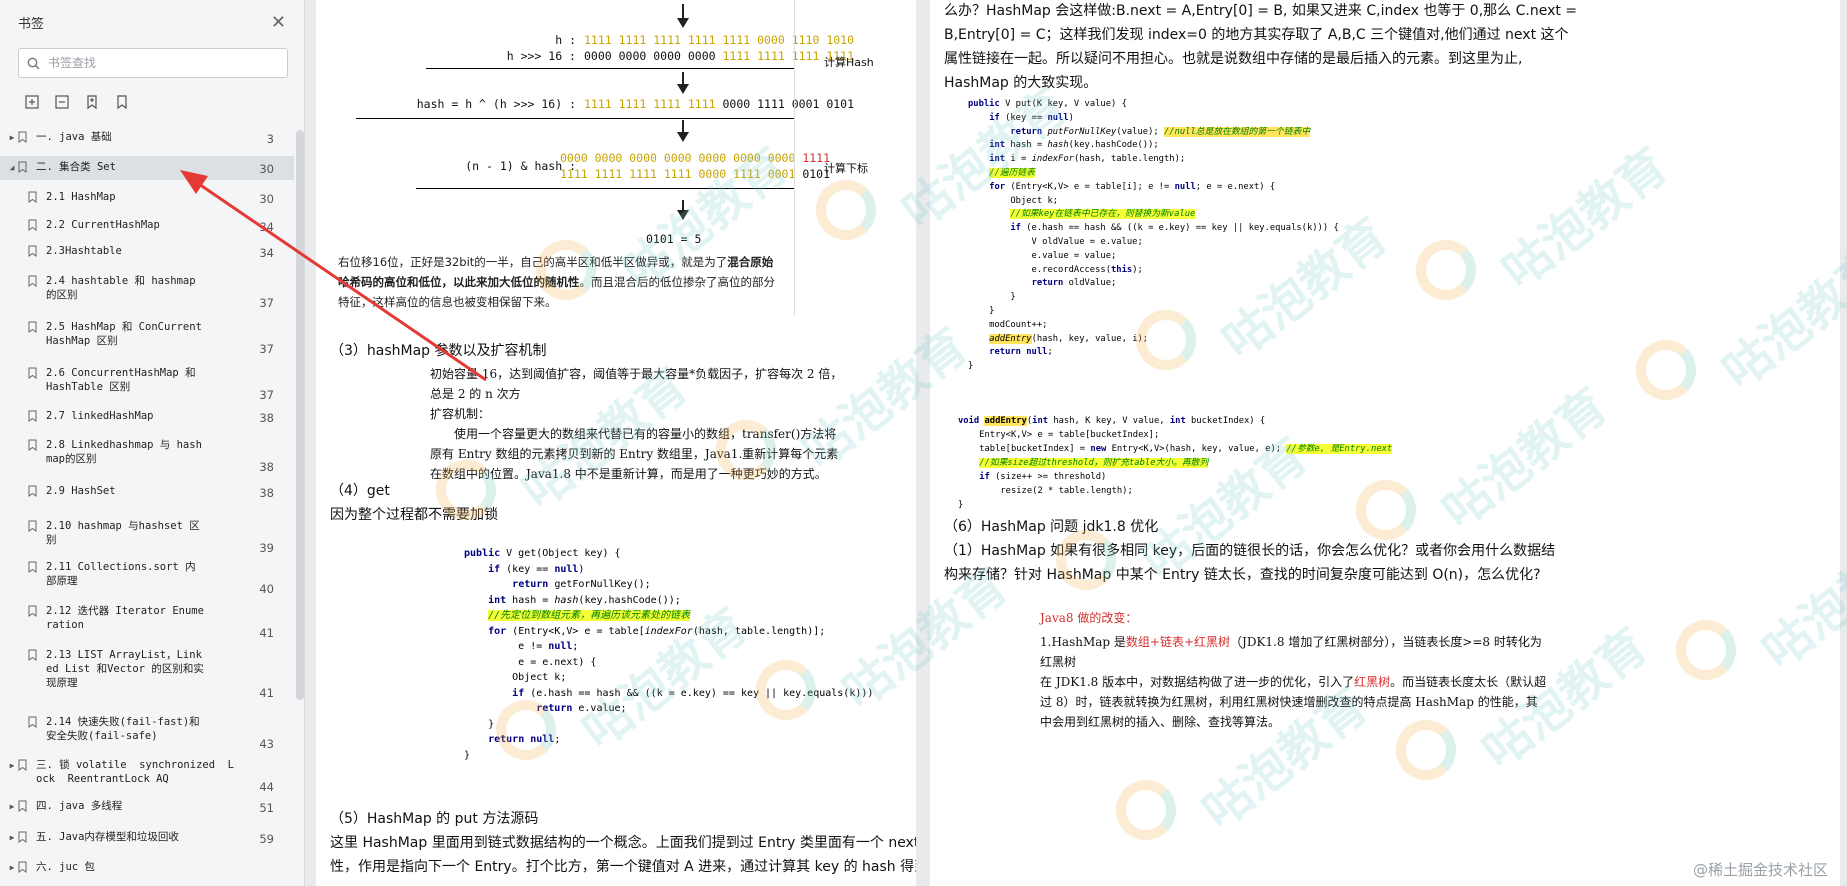 The height and width of the screenshot is (886, 1847). Describe the element at coordinates (12, 168) in the screenshot. I see `collapse-chevron-icon: ◢` at that location.